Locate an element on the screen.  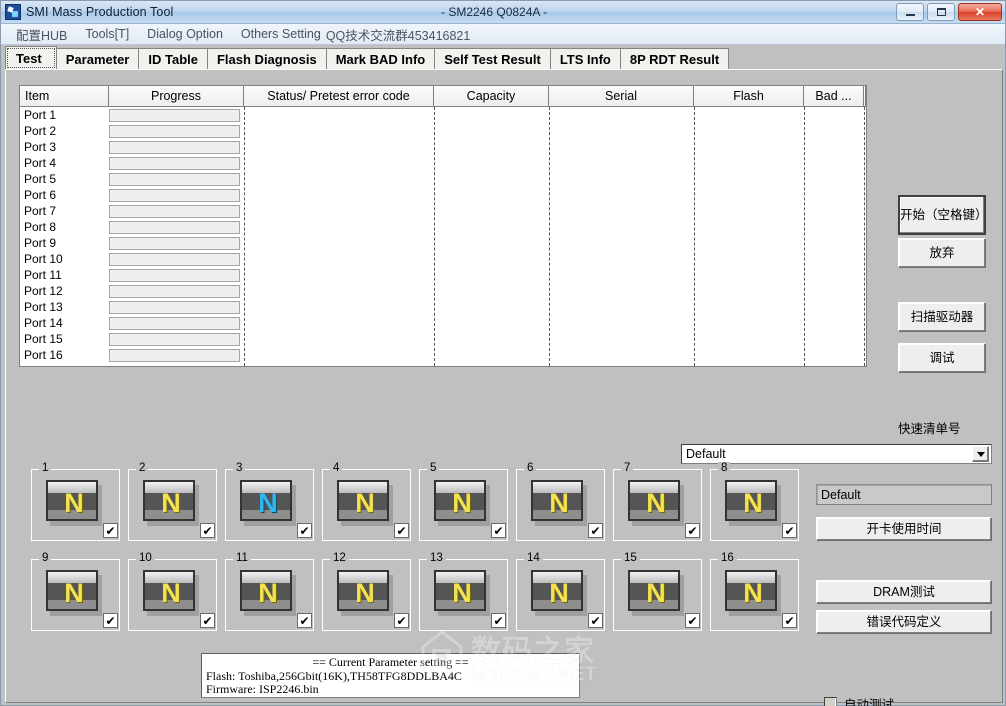
device-tile: 3 N ✔ is located at coordinates (270, 502).